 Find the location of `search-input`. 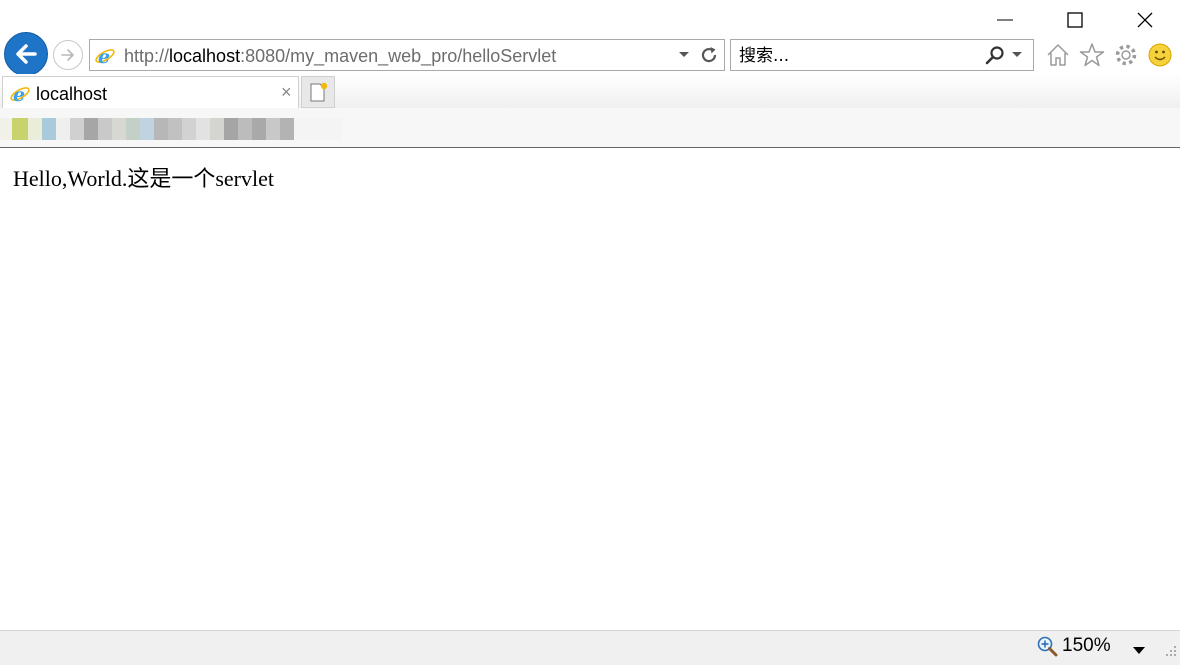

search-input is located at coordinates (854, 56).